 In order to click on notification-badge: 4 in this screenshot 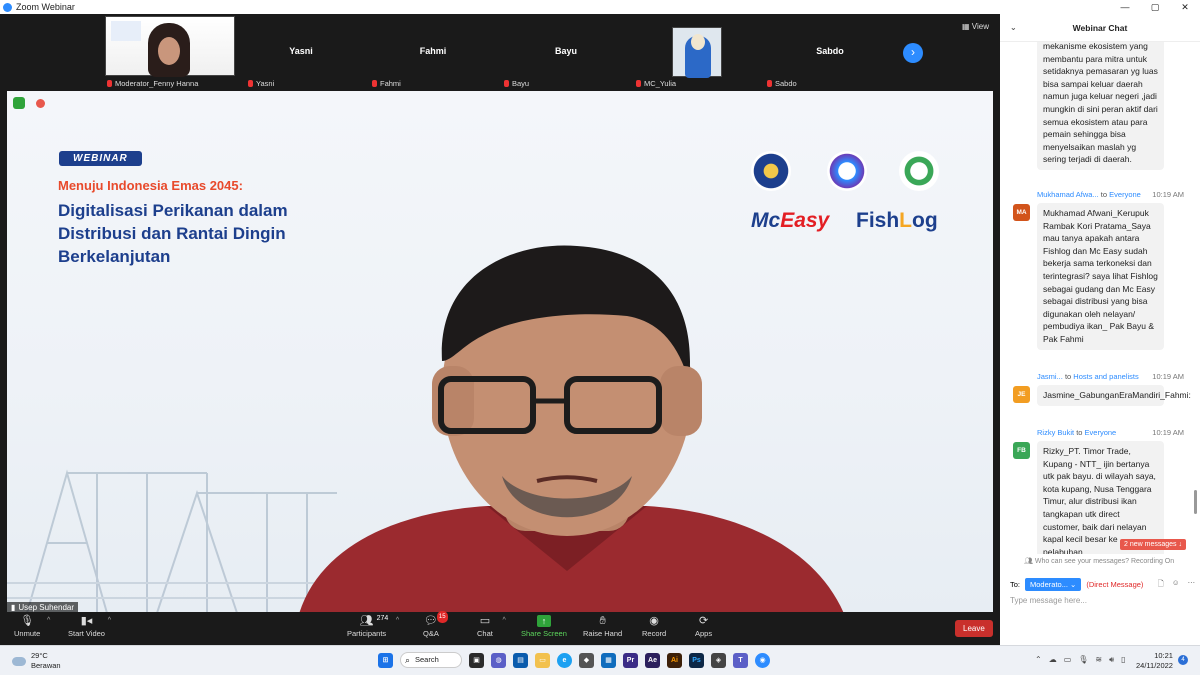, I will do `click(1183, 660)`.